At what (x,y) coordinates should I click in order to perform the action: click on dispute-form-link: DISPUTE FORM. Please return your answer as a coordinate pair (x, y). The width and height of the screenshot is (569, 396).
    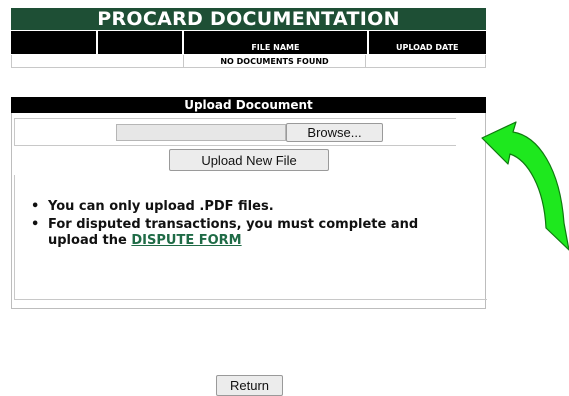
    Looking at the image, I should click on (186, 240).